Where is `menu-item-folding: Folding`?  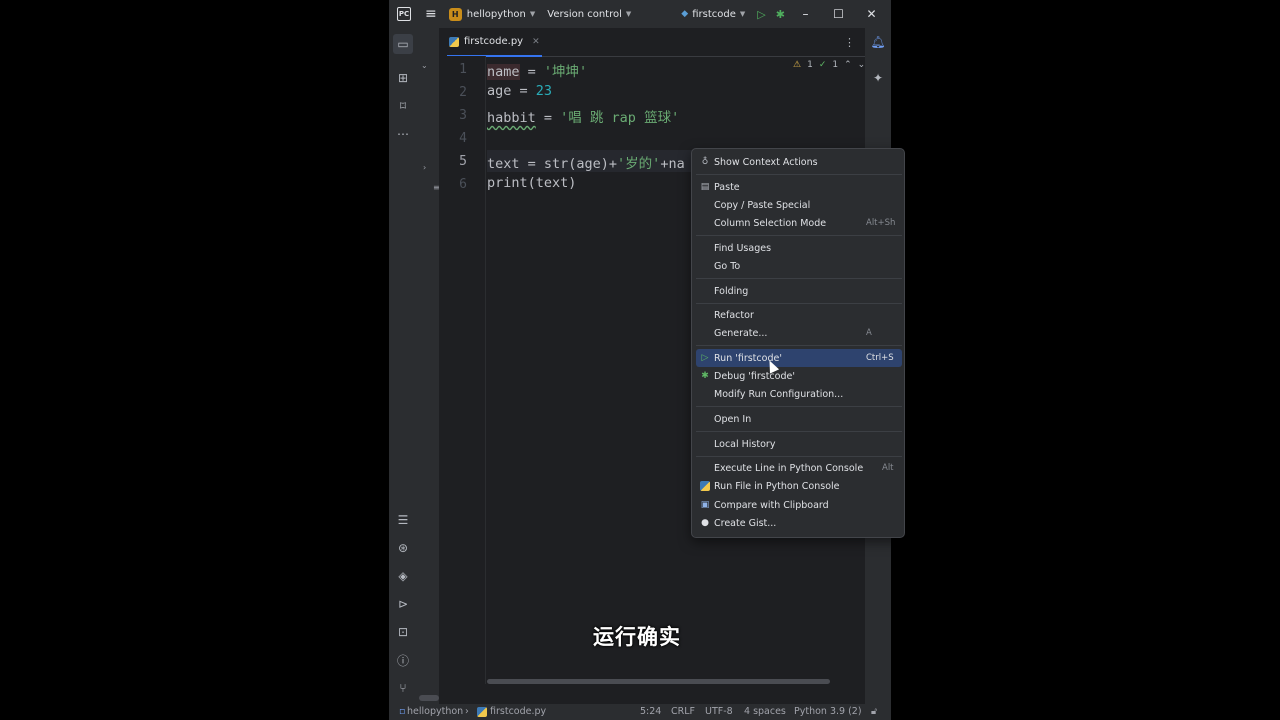 menu-item-folding: Folding is located at coordinates (799, 291).